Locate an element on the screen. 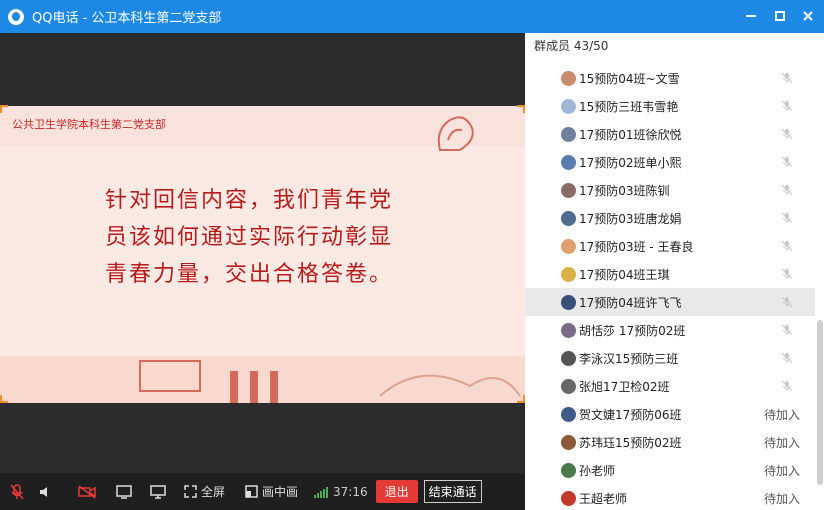  presentation-icon is located at coordinates (158, 491).